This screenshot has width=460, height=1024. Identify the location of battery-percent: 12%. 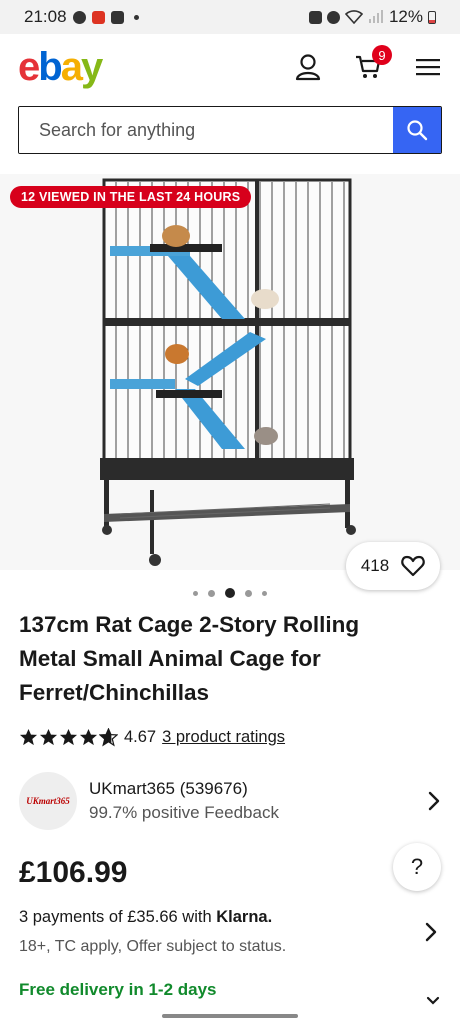
(405, 16).